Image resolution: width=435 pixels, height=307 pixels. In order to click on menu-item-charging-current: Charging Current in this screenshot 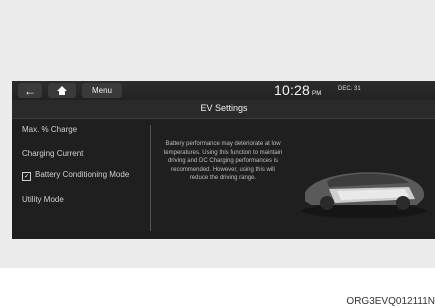, I will do `click(52, 153)`.